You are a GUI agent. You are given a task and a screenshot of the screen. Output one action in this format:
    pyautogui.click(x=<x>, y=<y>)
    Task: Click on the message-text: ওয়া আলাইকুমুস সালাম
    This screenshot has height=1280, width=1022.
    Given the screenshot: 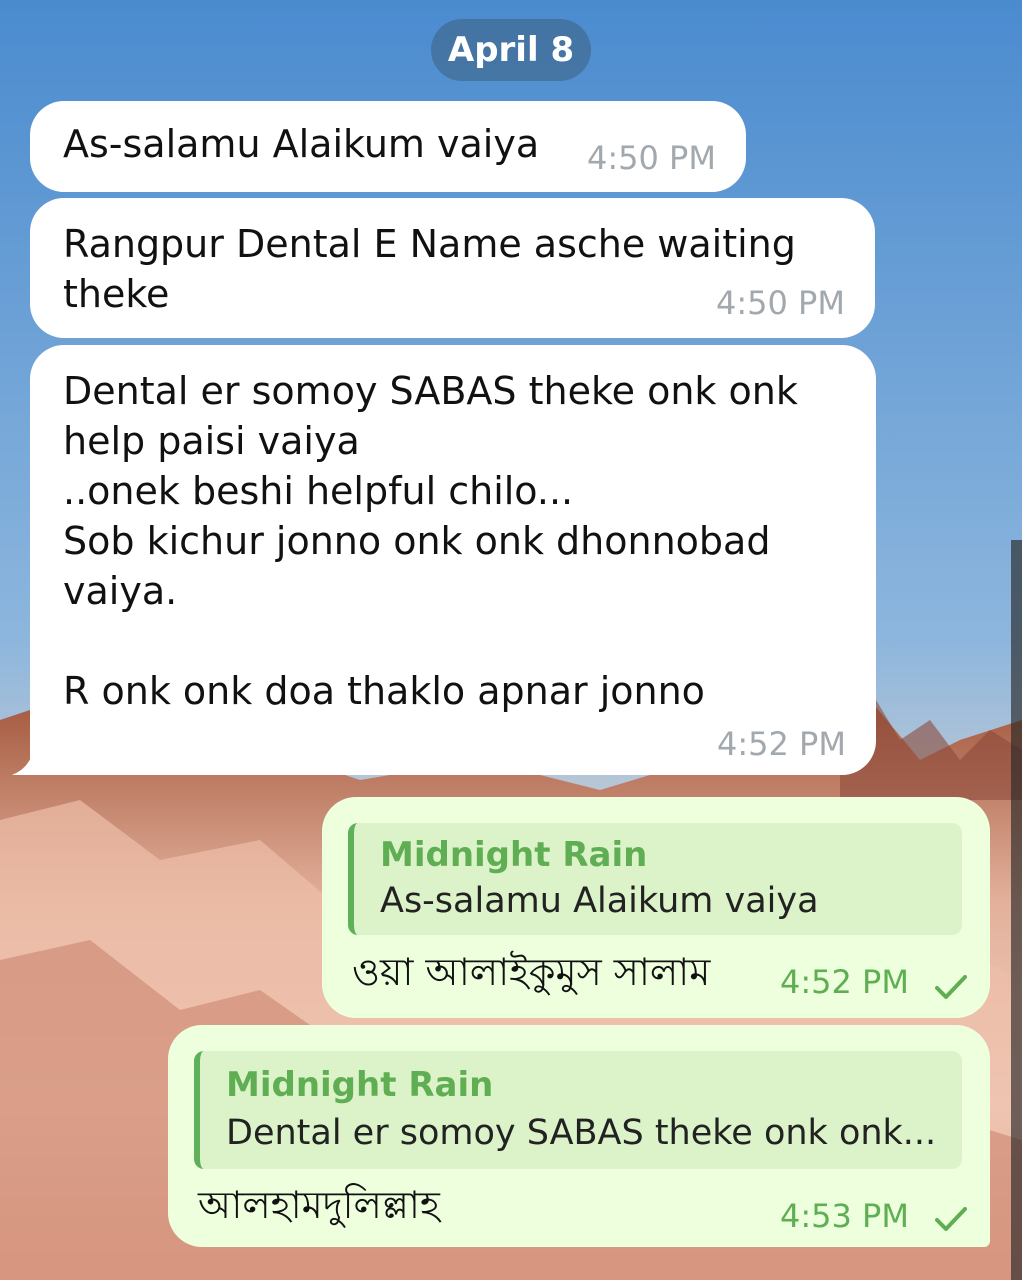 What is the action you would take?
    pyautogui.click(x=531, y=972)
    